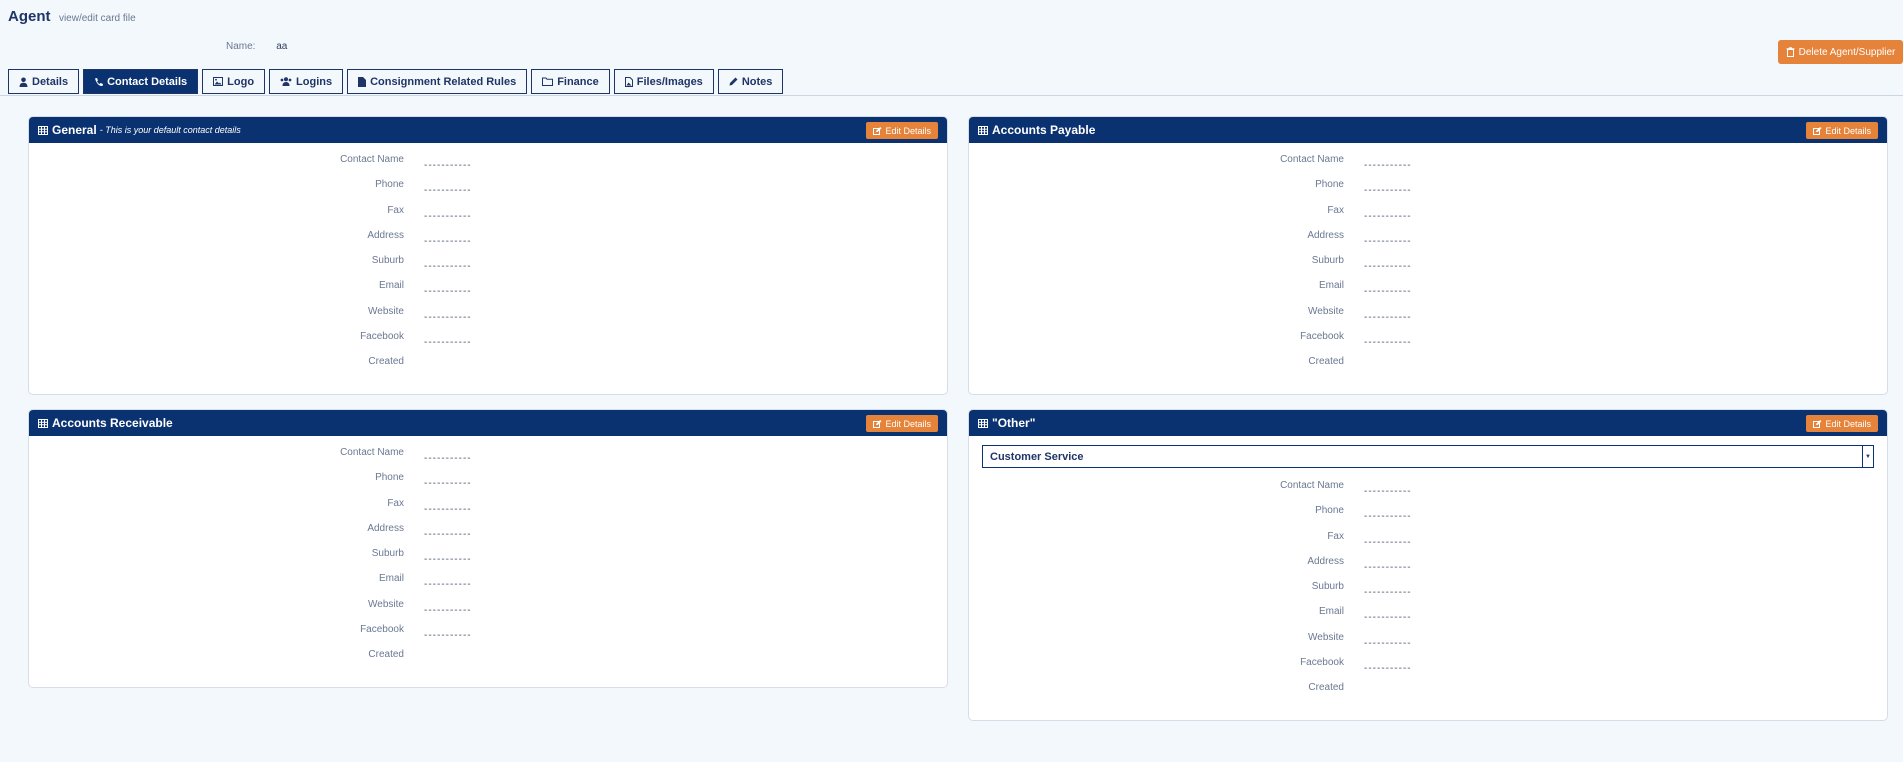  Describe the element at coordinates (1428, 514) in the screenshot. I see `field-row-phone: Phone -----------` at that location.